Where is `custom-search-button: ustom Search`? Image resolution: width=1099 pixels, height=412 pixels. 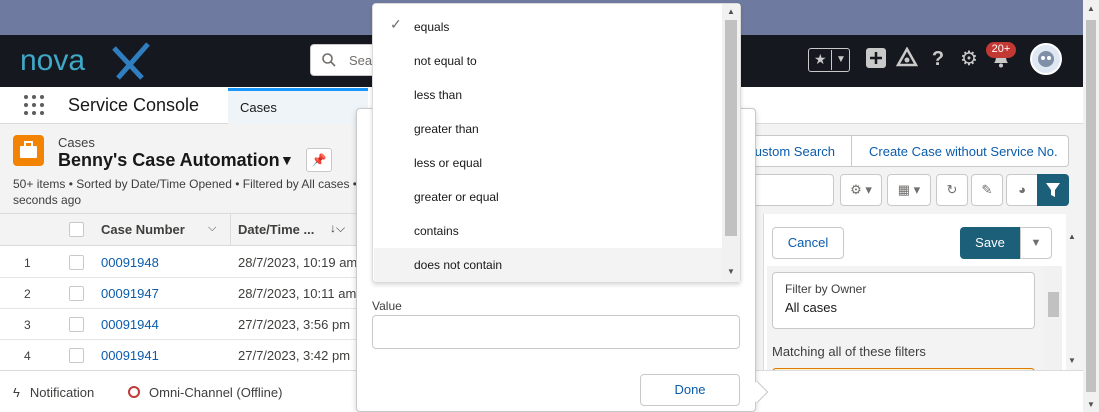 custom-search-button: ustom Search is located at coordinates (796, 151).